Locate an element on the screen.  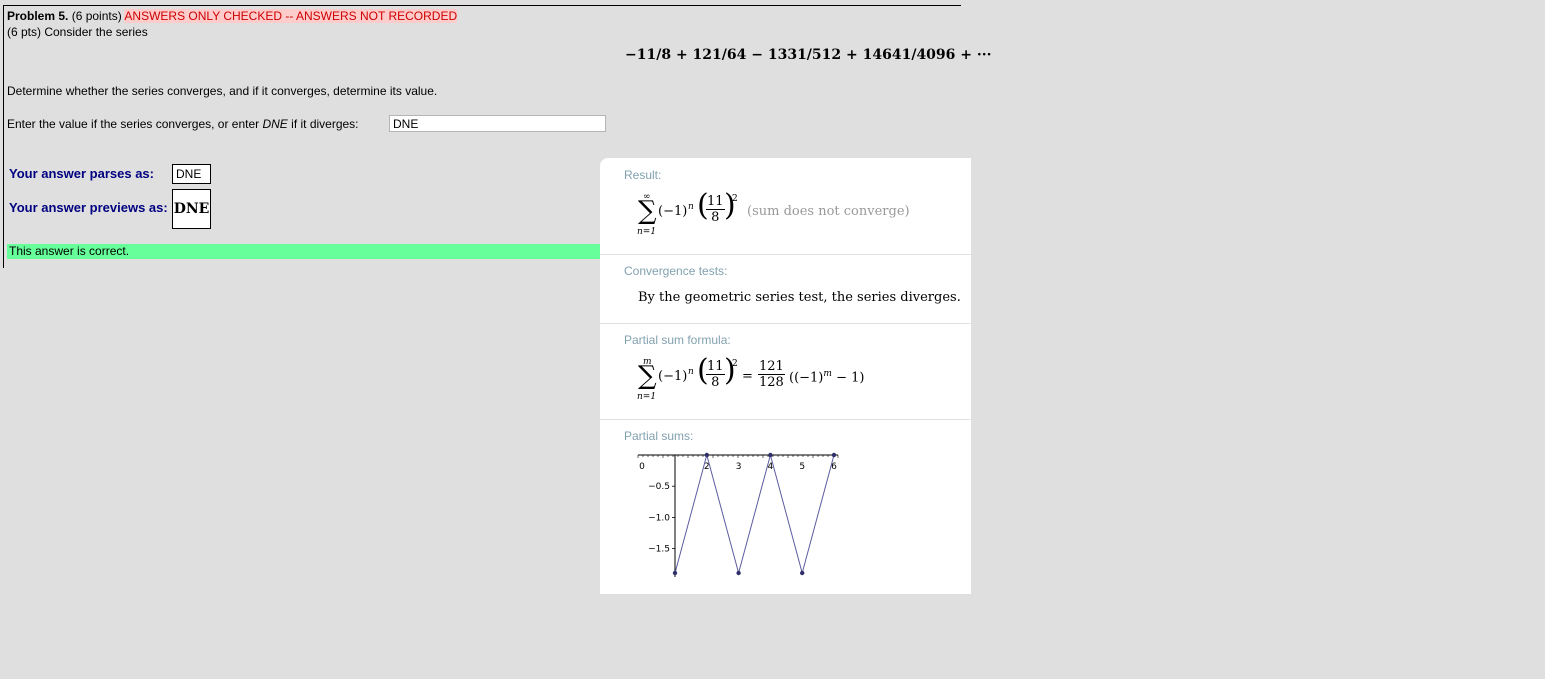
result-note: (sum does not converge) is located at coordinates (828, 211).